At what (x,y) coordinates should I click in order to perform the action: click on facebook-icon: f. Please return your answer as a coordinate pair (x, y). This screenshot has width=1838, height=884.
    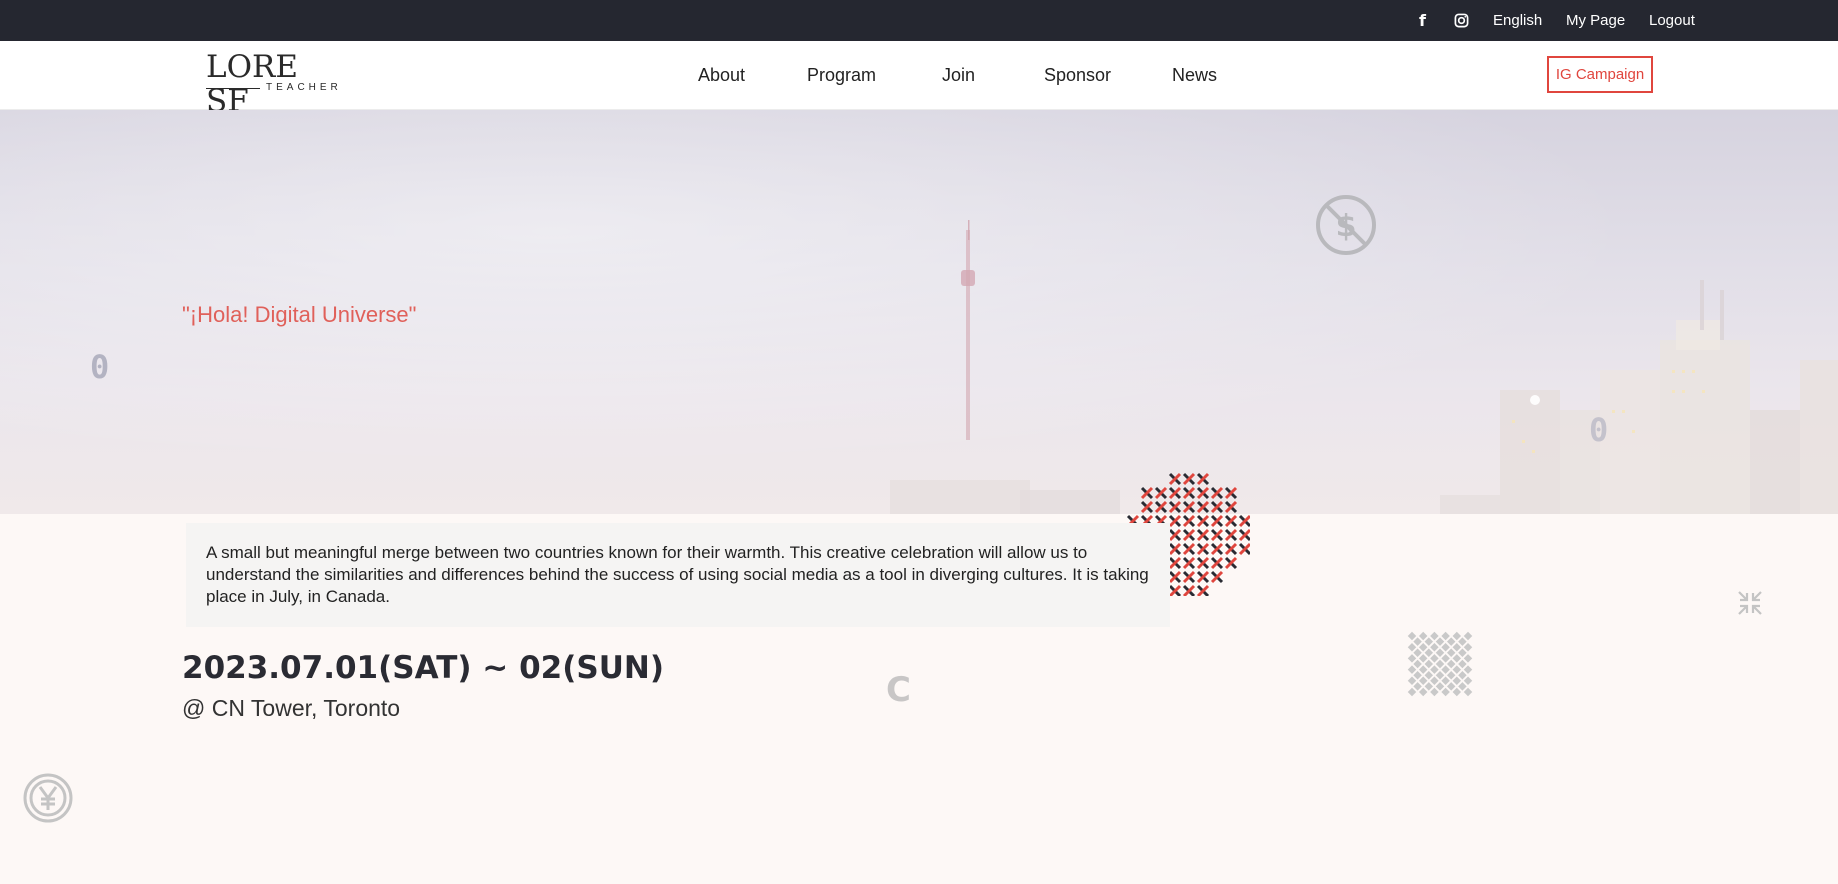
    Looking at the image, I should click on (1422, 20).